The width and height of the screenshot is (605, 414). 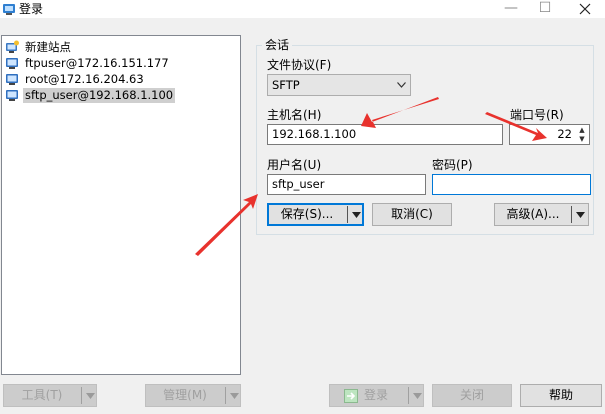 I want to click on host-label: 主机名(H), so click(x=294, y=115).